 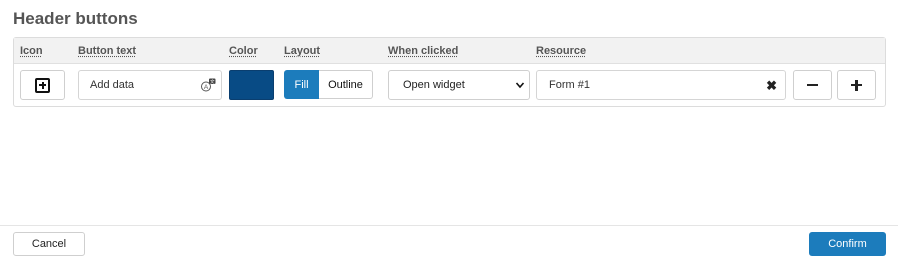 I want to click on layout-outline-option: Outline, so click(x=346, y=84).